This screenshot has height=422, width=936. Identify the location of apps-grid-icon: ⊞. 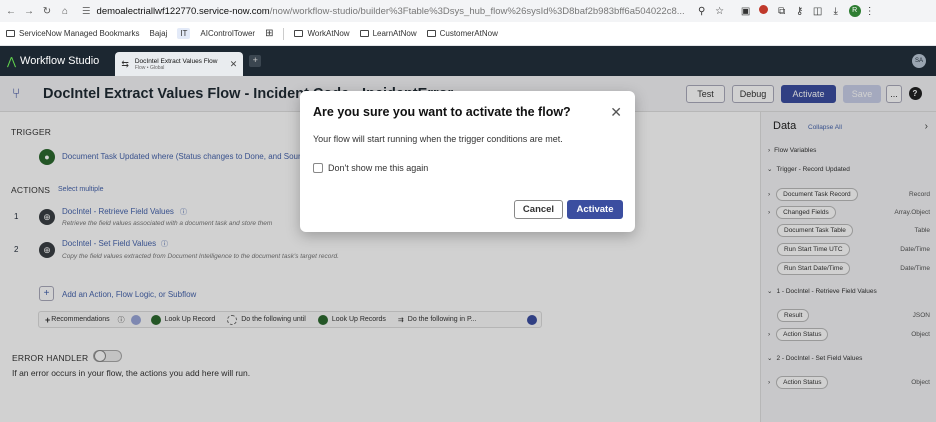
(269, 33).